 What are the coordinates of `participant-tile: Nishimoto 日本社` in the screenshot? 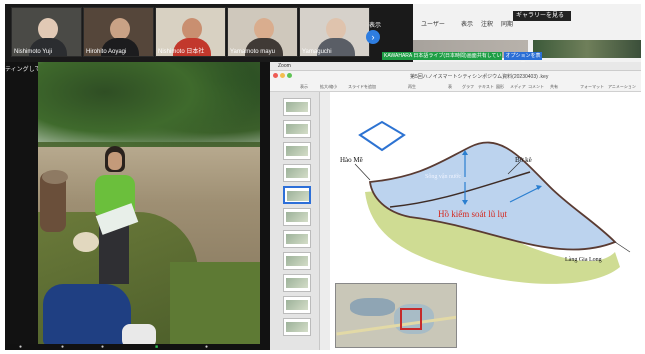 It's located at (190, 32).